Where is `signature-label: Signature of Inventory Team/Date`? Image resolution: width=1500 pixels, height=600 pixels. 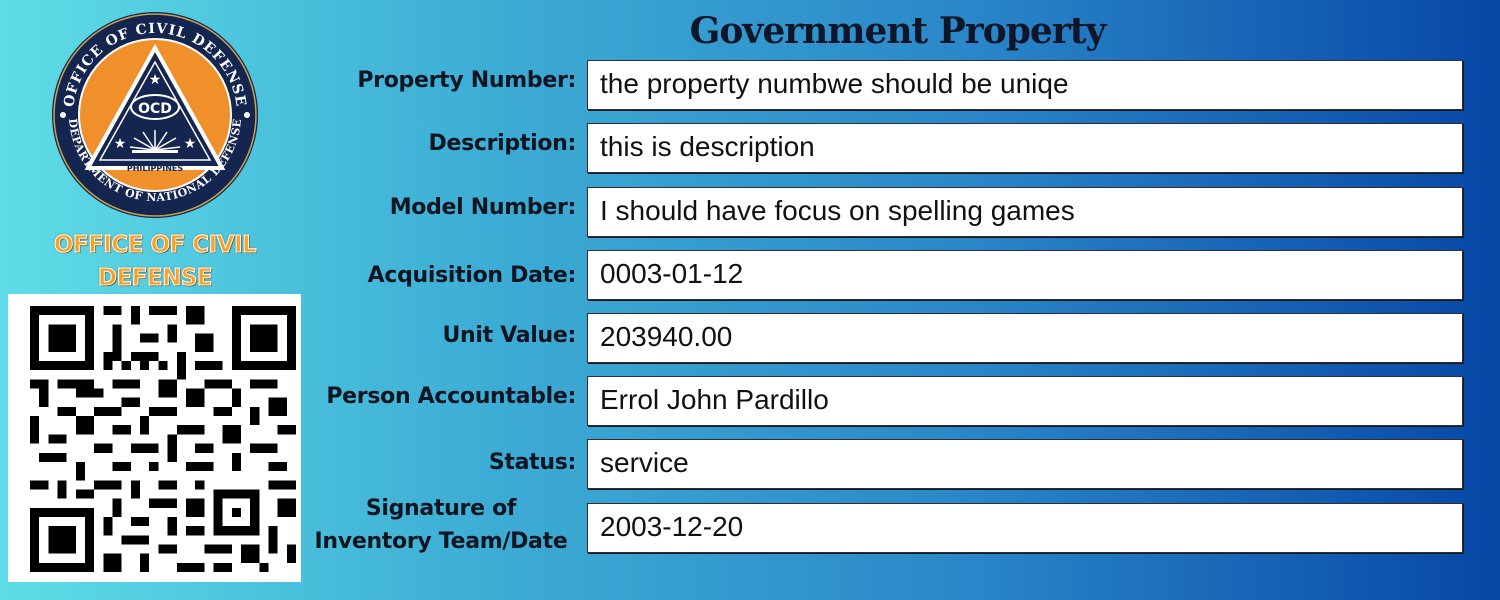 signature-label: Signature of Inventory Team/Date is located at coordinates (441, 525).